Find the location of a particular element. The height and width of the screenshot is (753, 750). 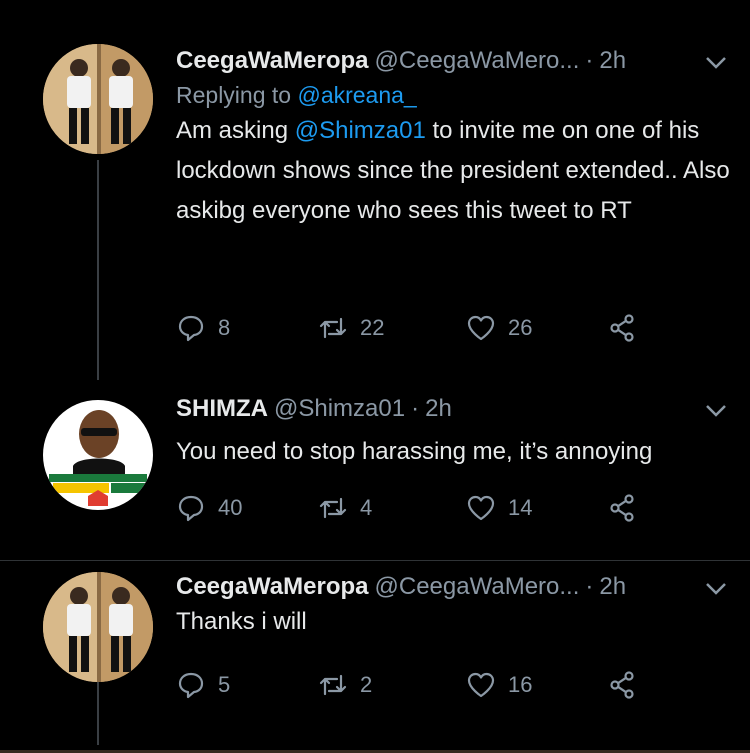

like-button: 14 is located at coordinates (537, 508).